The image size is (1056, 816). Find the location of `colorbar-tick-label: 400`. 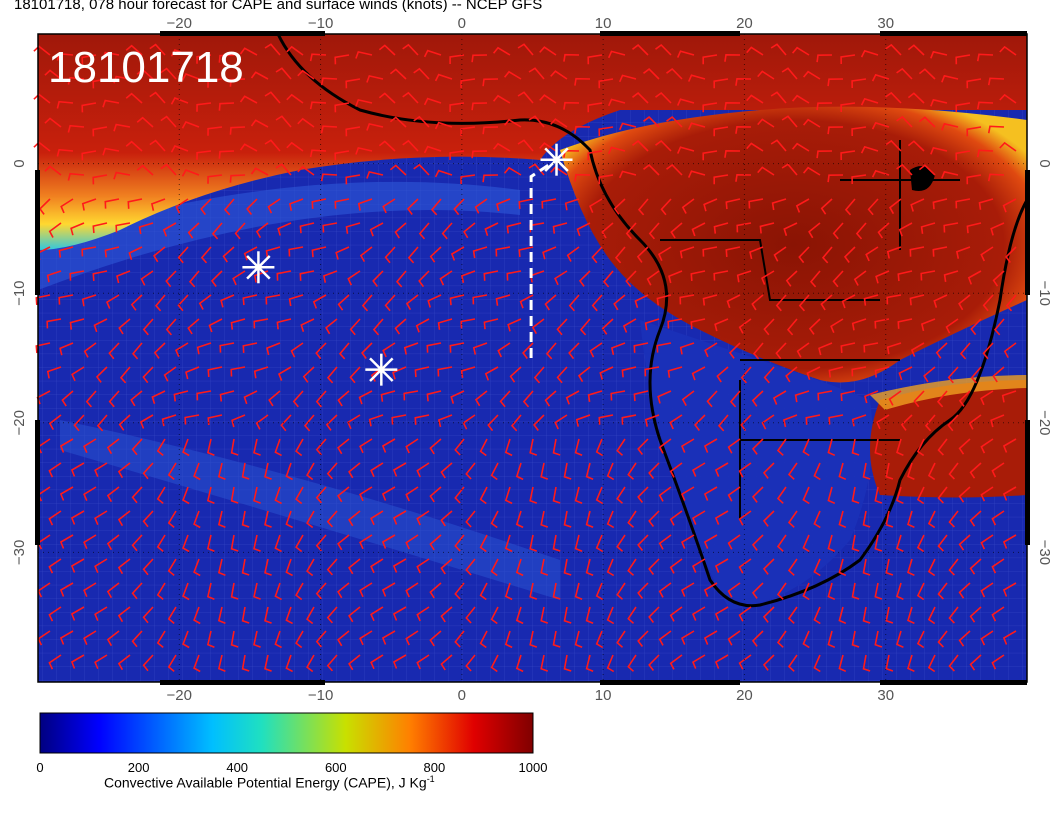

colorbar-tick-label: 400 is located at coordinates (237, 767).